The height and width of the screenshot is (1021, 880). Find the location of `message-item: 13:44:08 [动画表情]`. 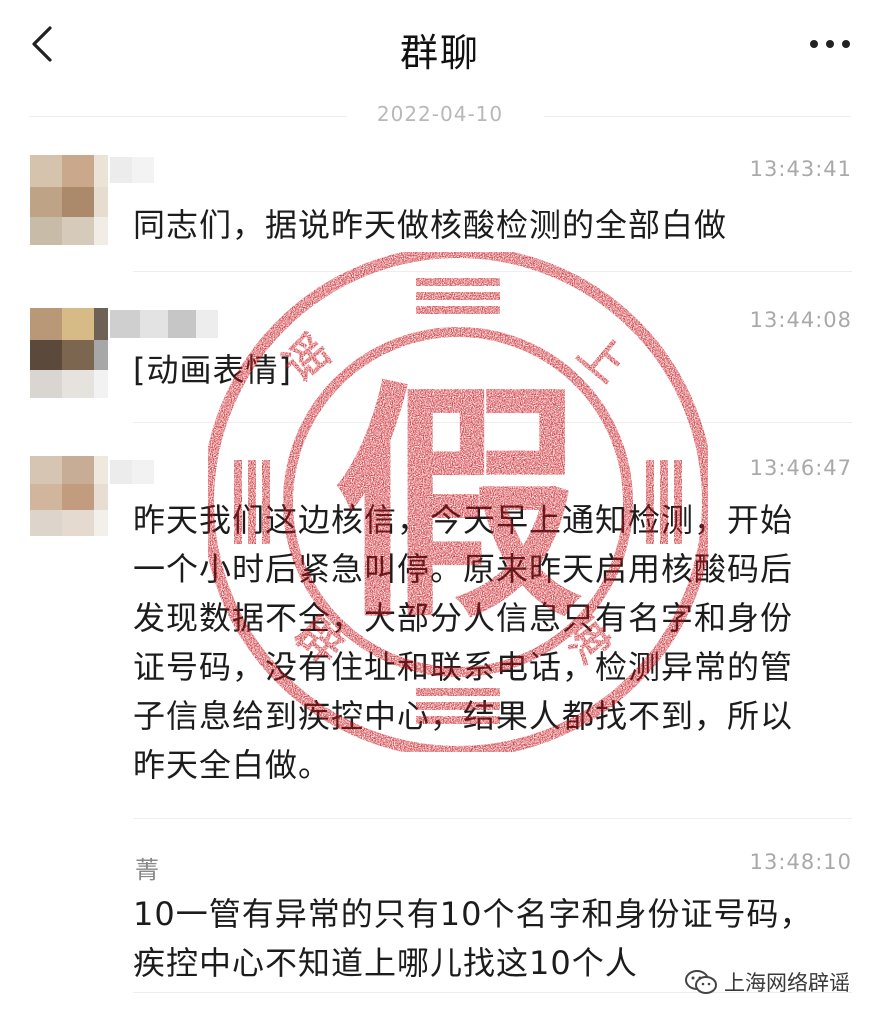

message-item: 13:44:08 [动画表情] is located at coordinates (440, 367).